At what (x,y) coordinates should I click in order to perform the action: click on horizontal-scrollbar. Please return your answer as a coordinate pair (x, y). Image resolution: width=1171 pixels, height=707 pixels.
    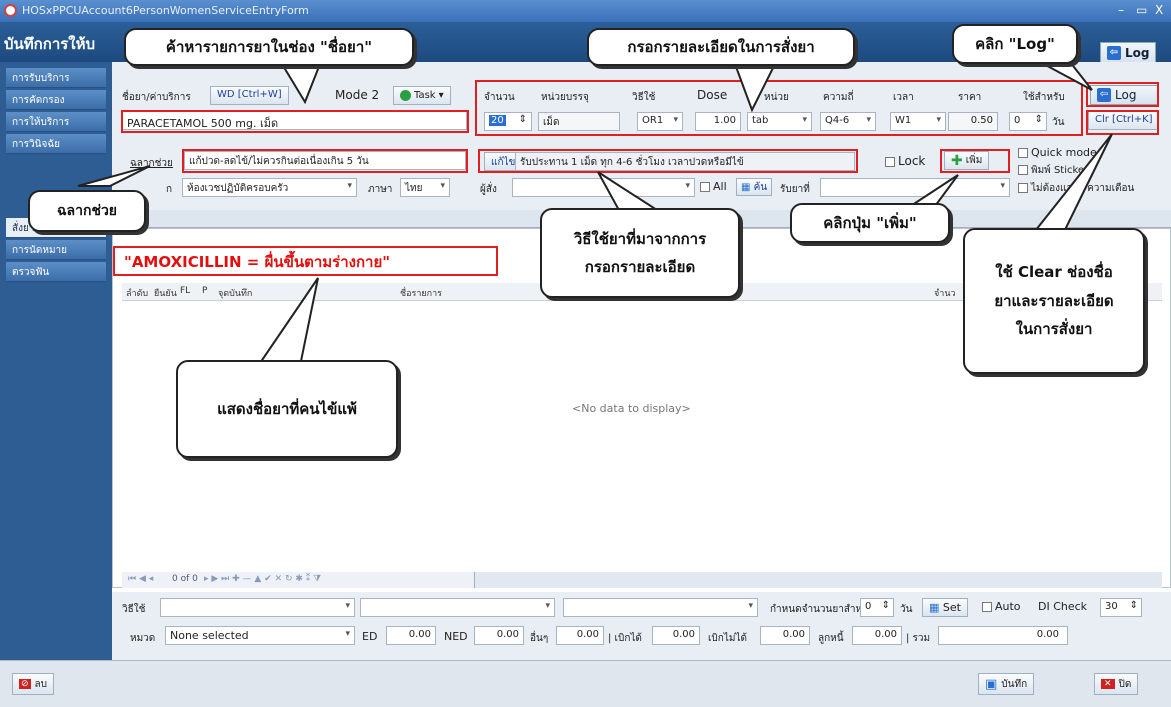
    Looking at the image, I should click on (818, 580).